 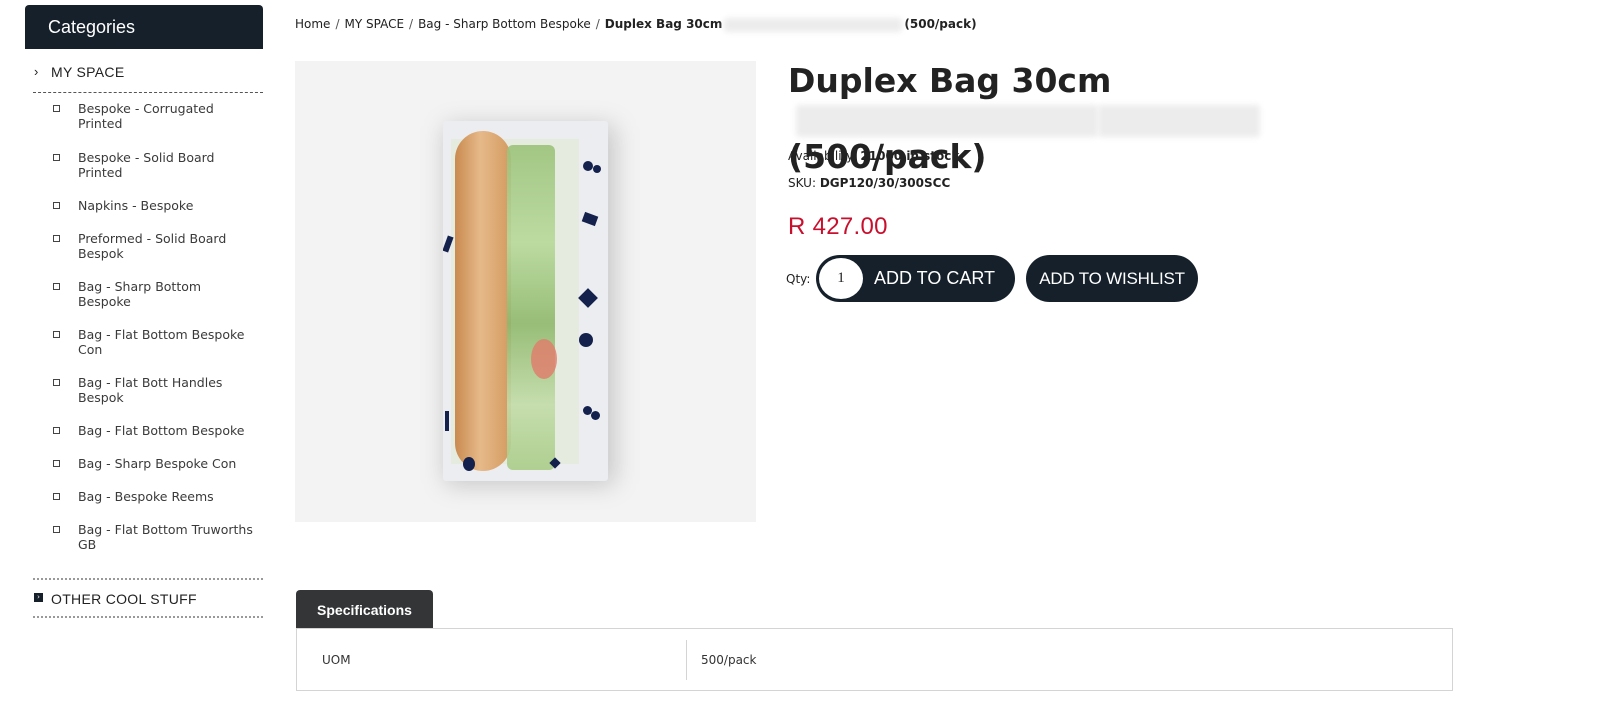 I want to click on subcategory-item: Bag - Flat Bottom Truworths GB, so click(x=148, y=537).